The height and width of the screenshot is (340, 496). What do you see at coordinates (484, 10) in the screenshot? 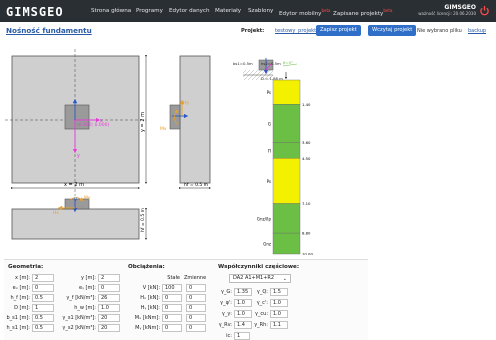
I see `logout-icon` at bounding box center [484, 10].